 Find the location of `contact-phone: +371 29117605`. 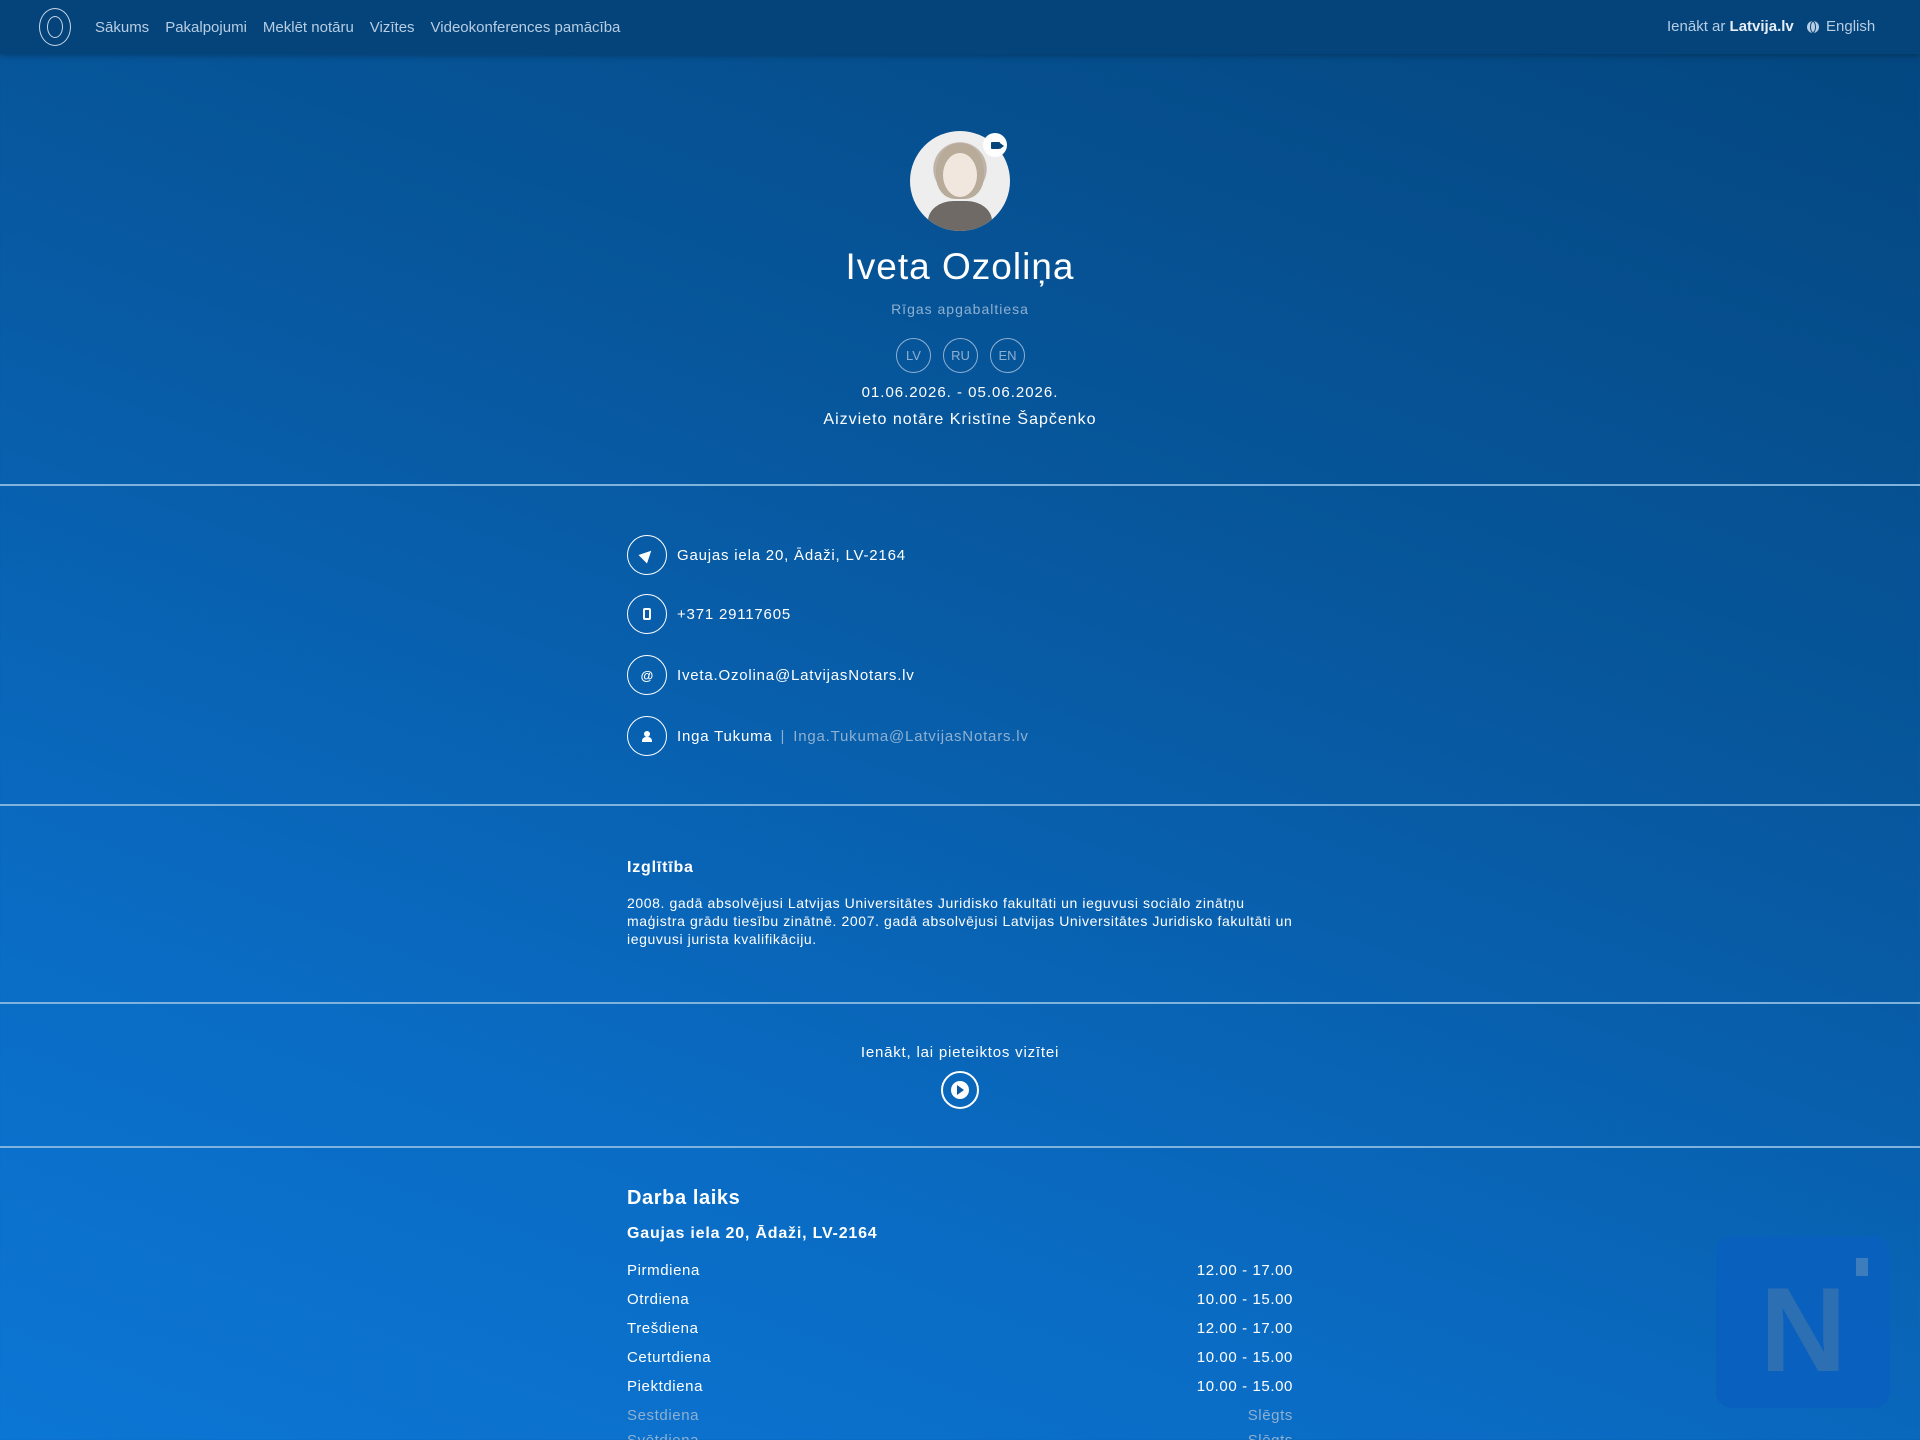

contact-phone: +371 29117605 is located at coordinates (709, 614).